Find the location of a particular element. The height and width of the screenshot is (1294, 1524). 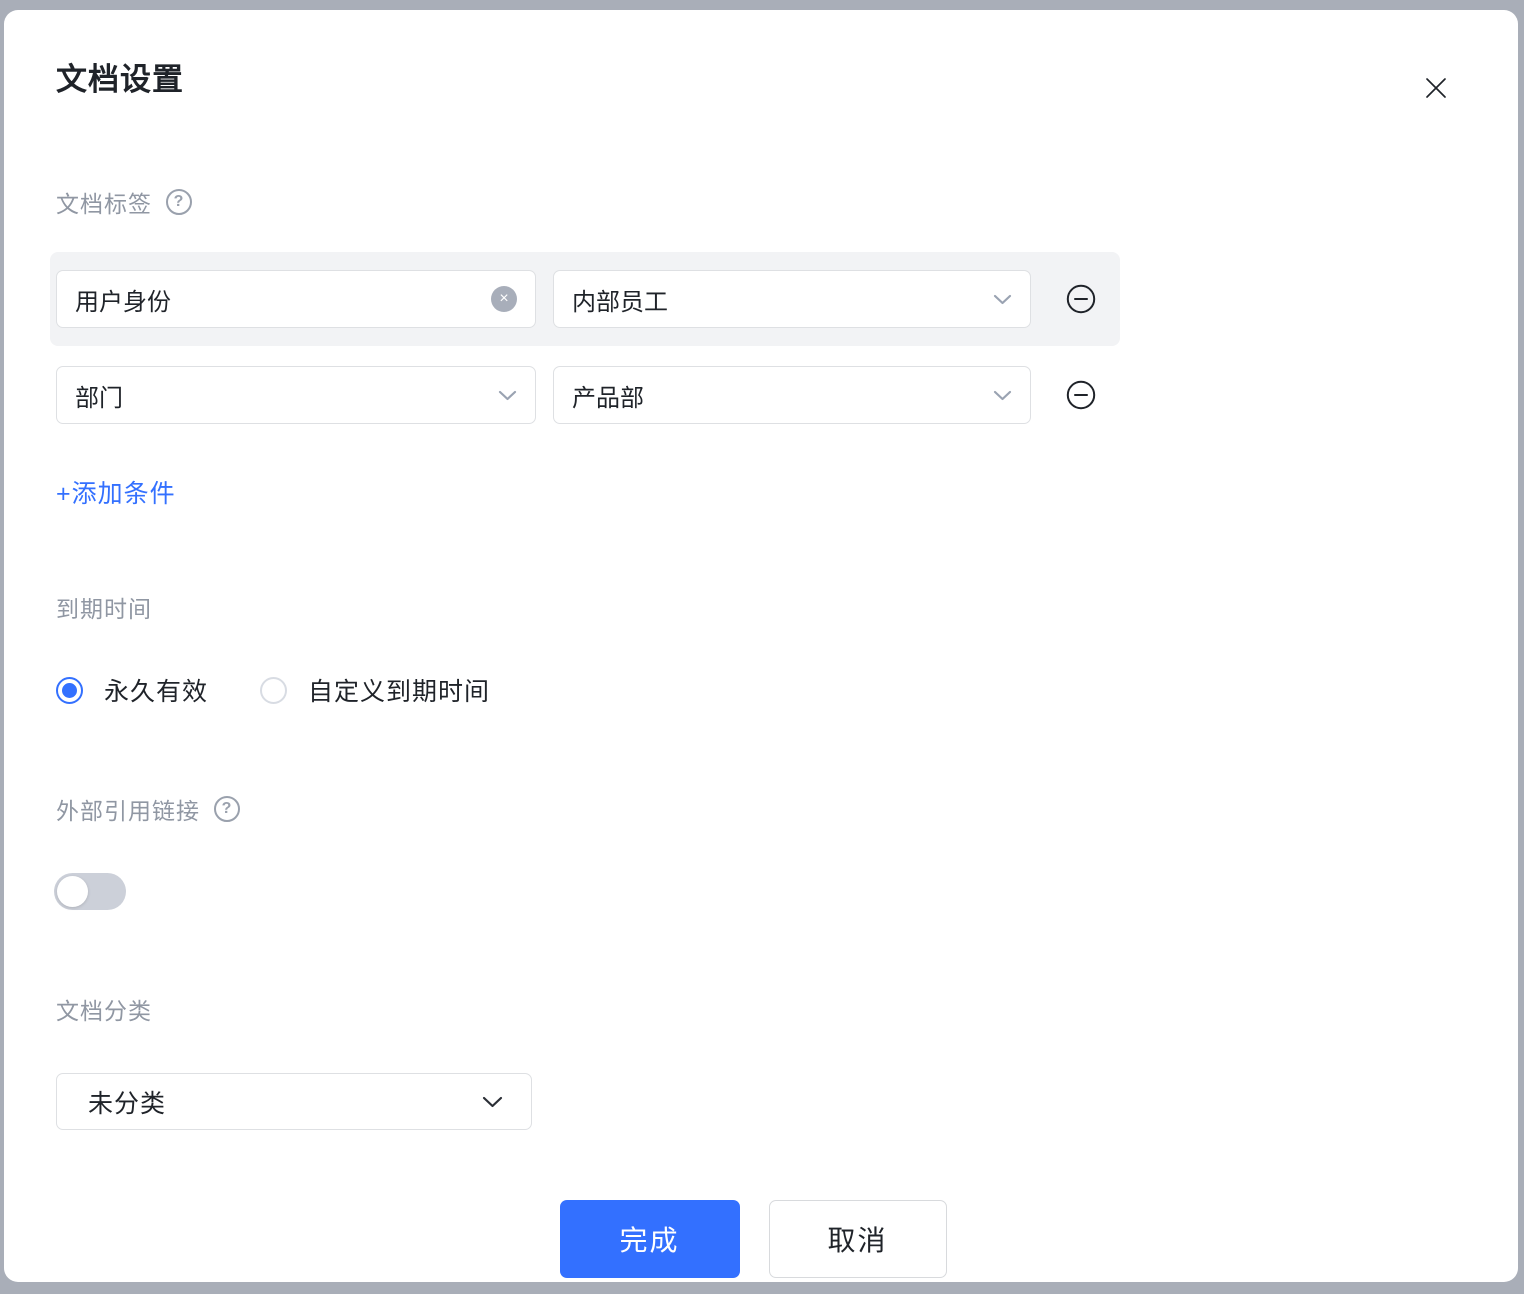

tag-key-text: 部门 is located at coordinates (99, 398).